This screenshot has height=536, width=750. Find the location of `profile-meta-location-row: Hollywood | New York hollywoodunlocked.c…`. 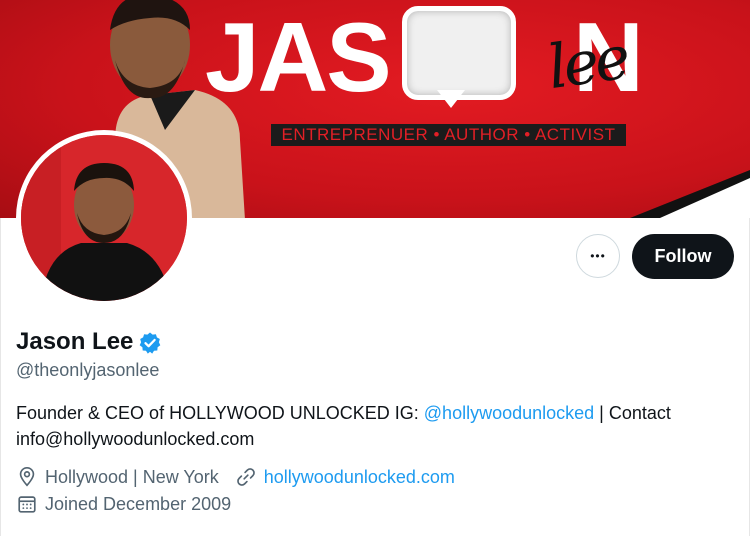

profile-meta-location-row: Hollywood | New York hollywoodunlocked.c… is located at coordinates (235, 477).